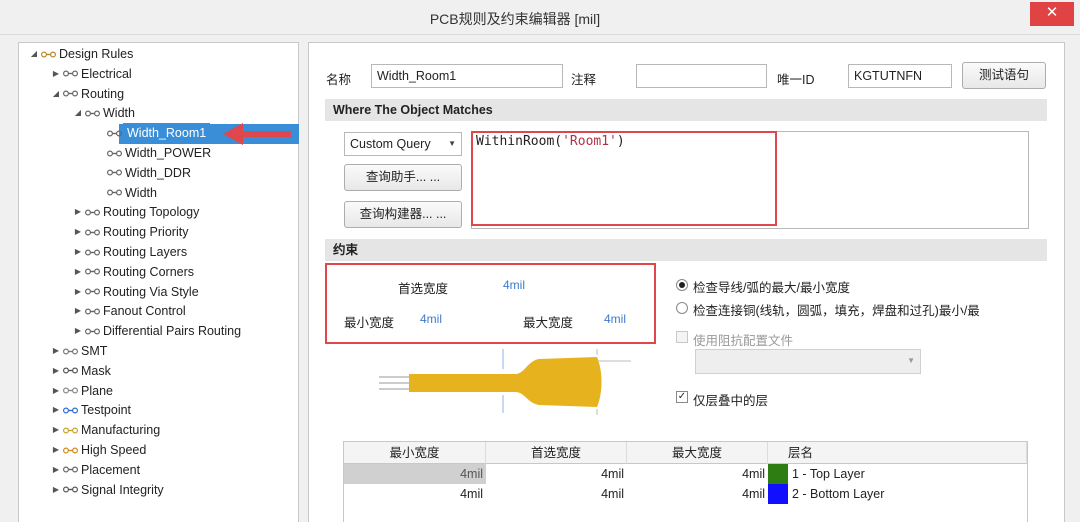 The width and height of the screenshot is (1080, 522). I want to click on tree-item-differential-pairs-routing: ▶ Differential Pairs Routing, so click(156, 331).